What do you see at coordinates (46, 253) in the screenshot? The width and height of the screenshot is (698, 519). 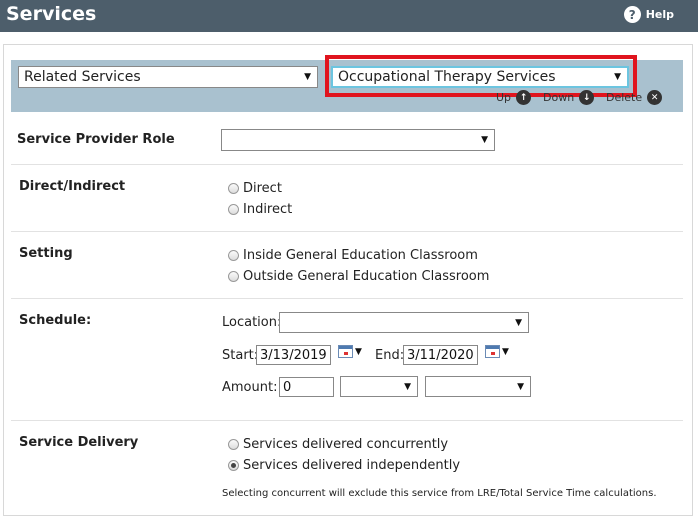 I see `setting-label: Setting` at bounding box center [46, 253].